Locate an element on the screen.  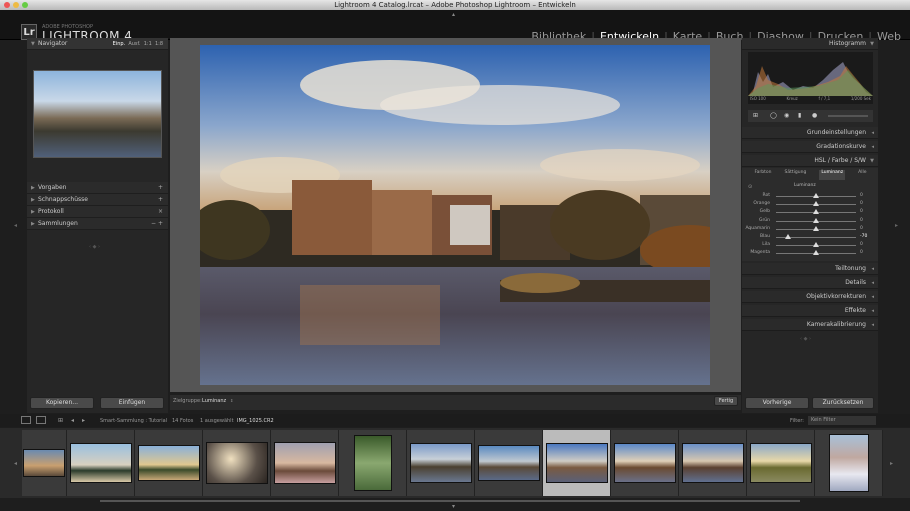
paste-settings-button: Einfügen is located at coordinates (132, 403).